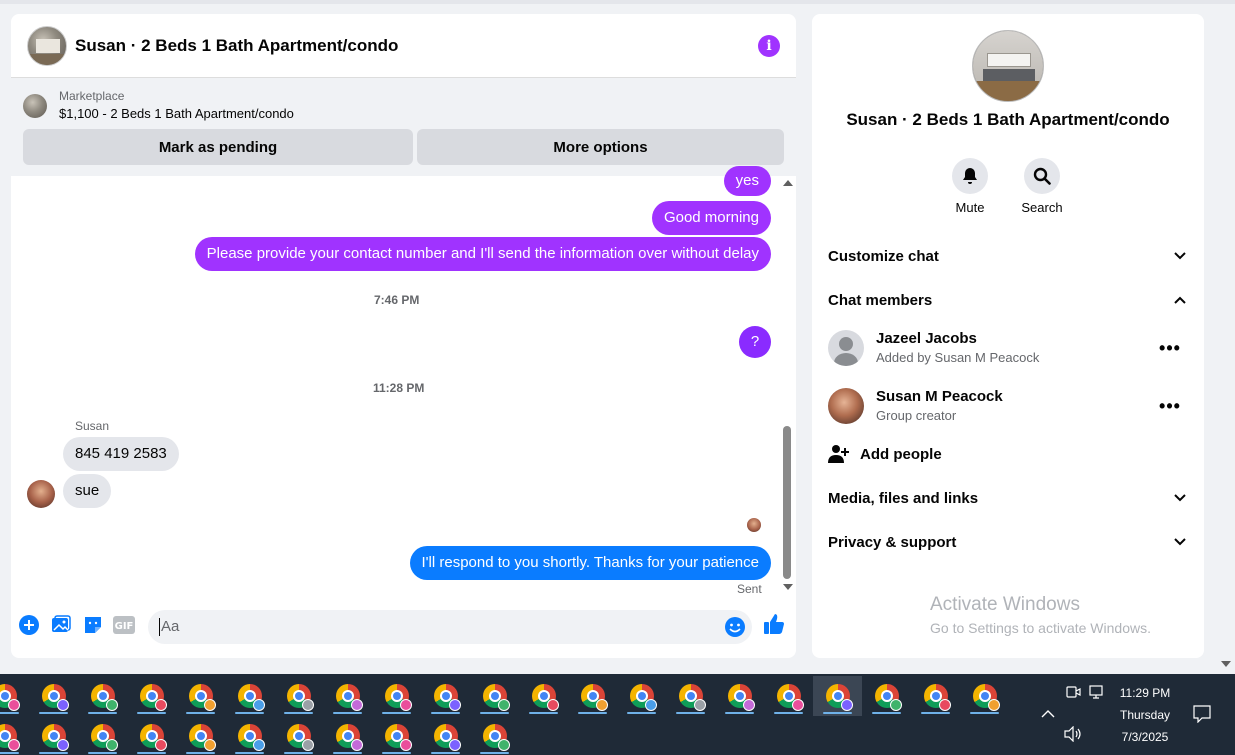 The height and width of the screenshot is (755, 1235). Describe the element at coordinates (1008, 300) in the screenshot. I see `chat-members-section: Chat members` at that location.